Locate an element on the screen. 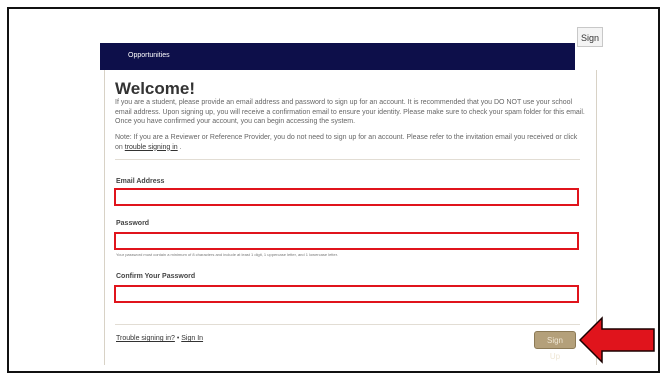  sign-tab: Sign is located at coordinates (590, 37).